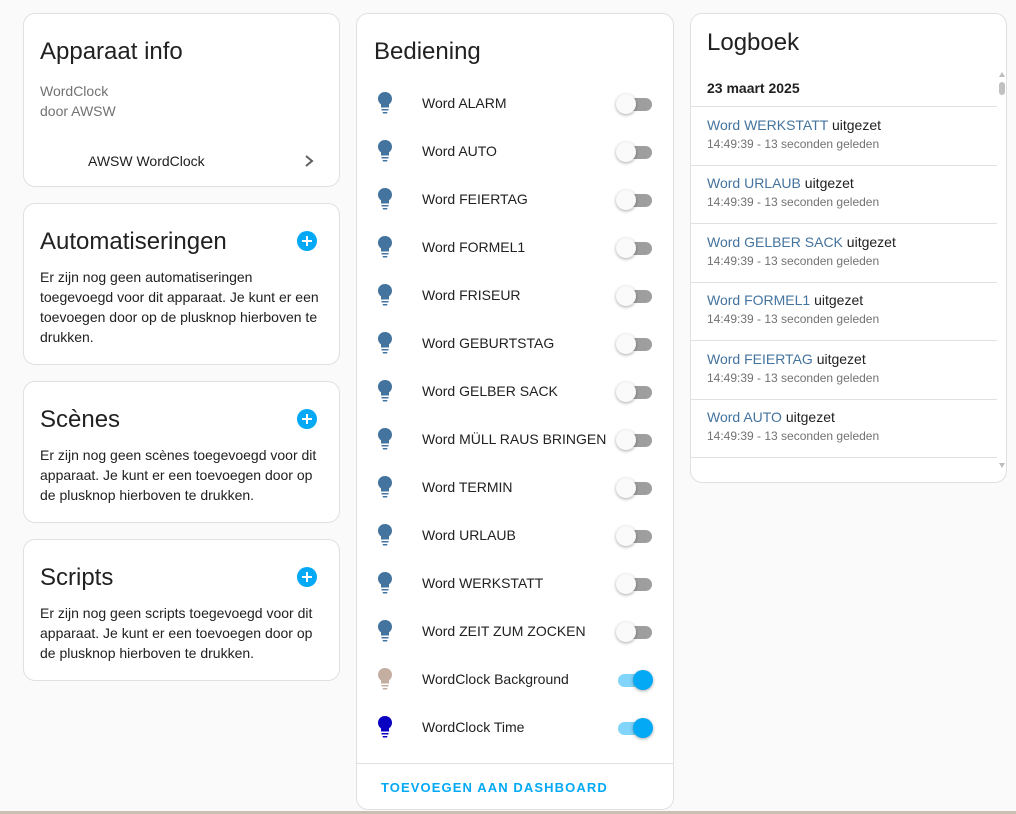  I want to click on scroll-down-icon, so click(1002, 465).